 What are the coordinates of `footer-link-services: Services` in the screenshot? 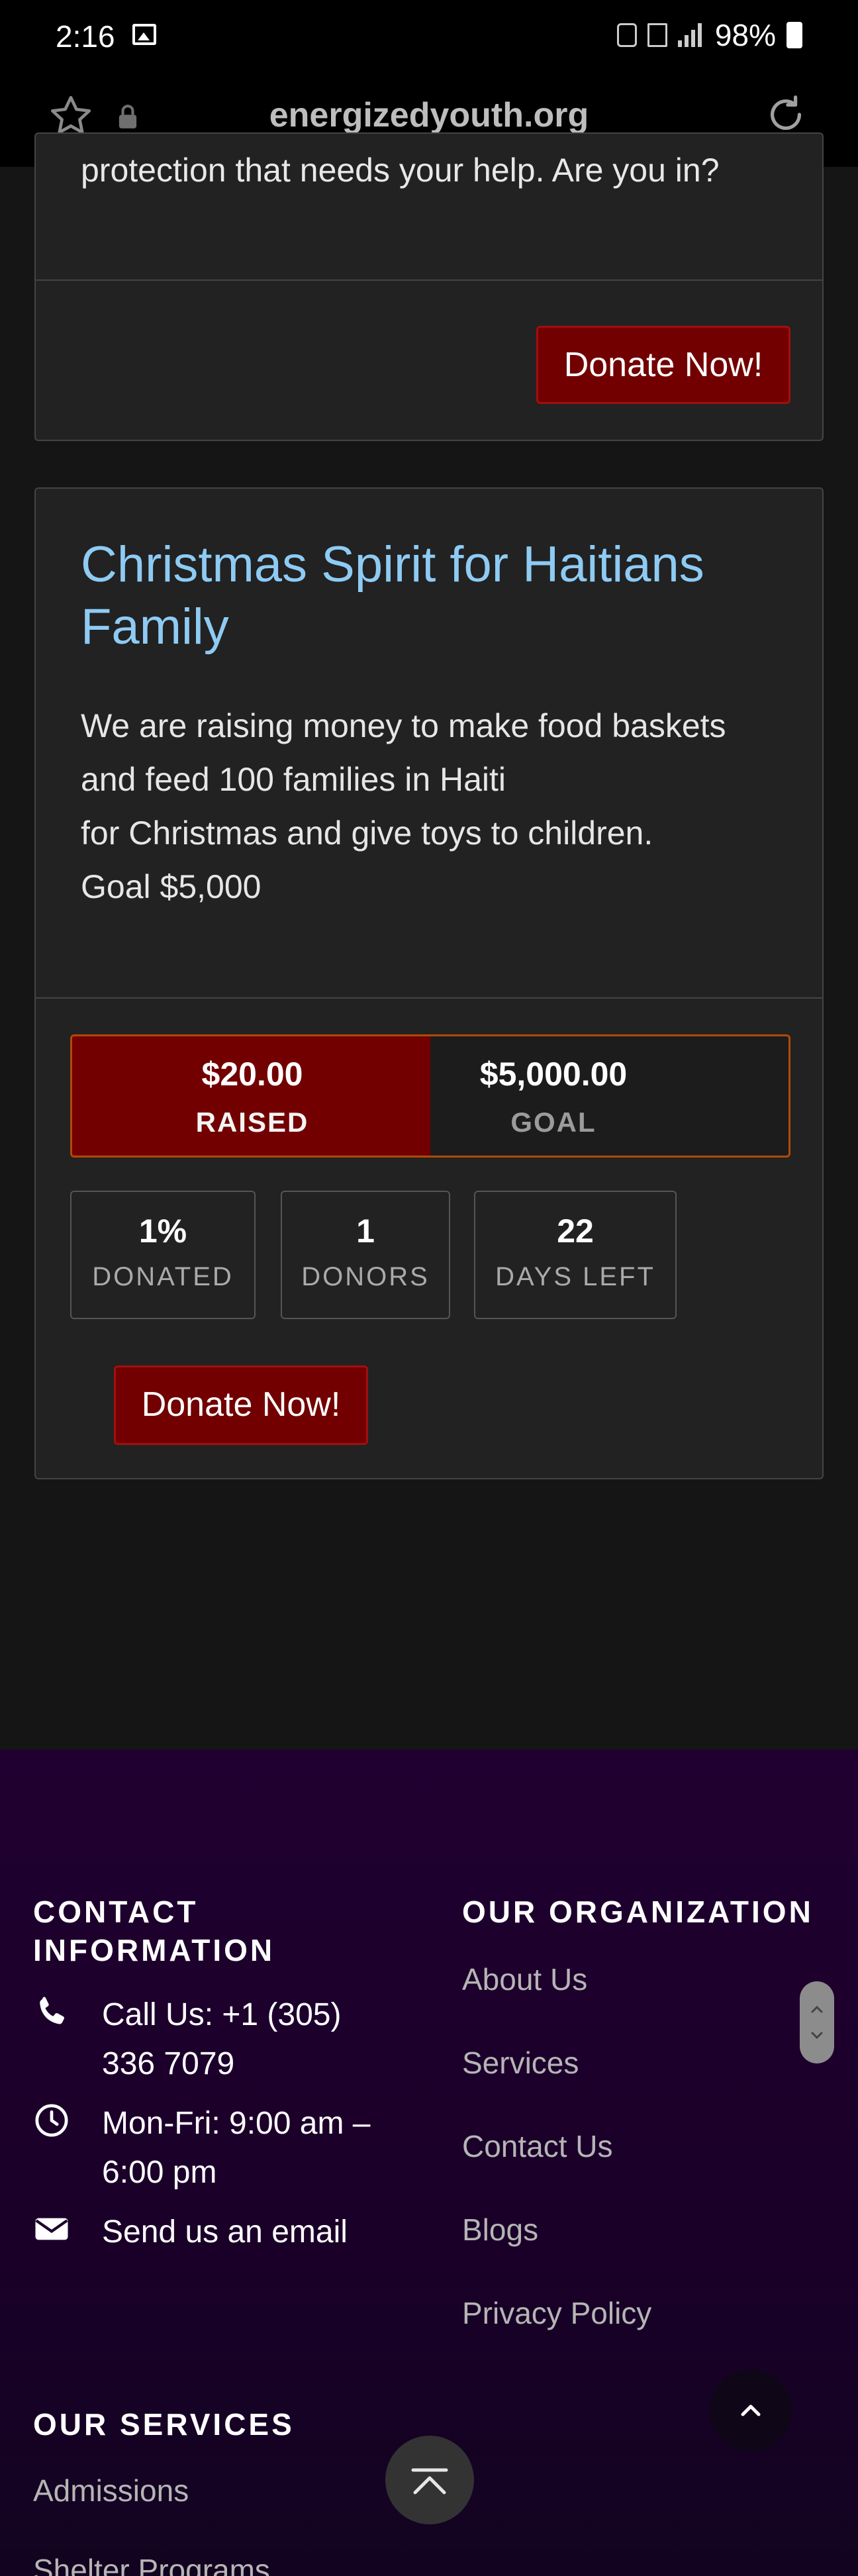 It's located at (520, 2063).